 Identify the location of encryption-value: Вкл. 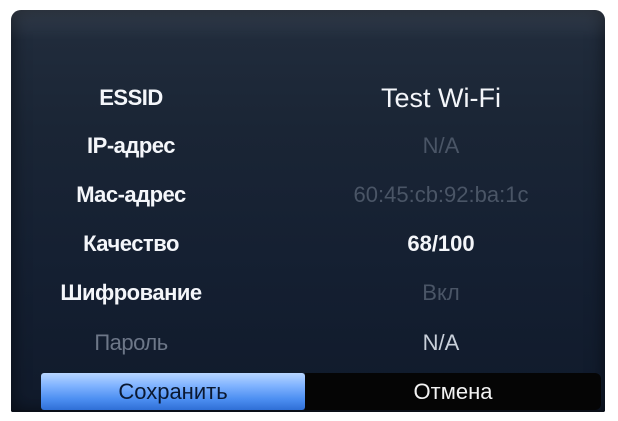
(441, 293).